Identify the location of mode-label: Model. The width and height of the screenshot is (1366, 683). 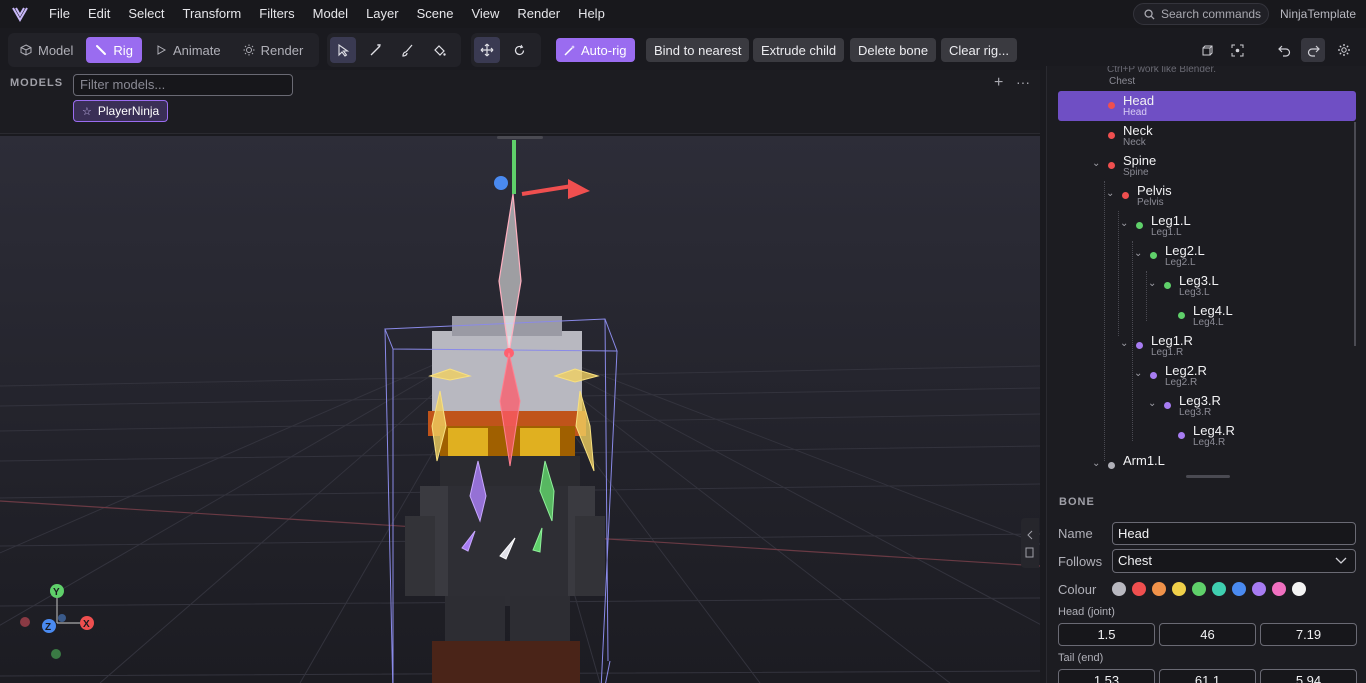
(56, 50).